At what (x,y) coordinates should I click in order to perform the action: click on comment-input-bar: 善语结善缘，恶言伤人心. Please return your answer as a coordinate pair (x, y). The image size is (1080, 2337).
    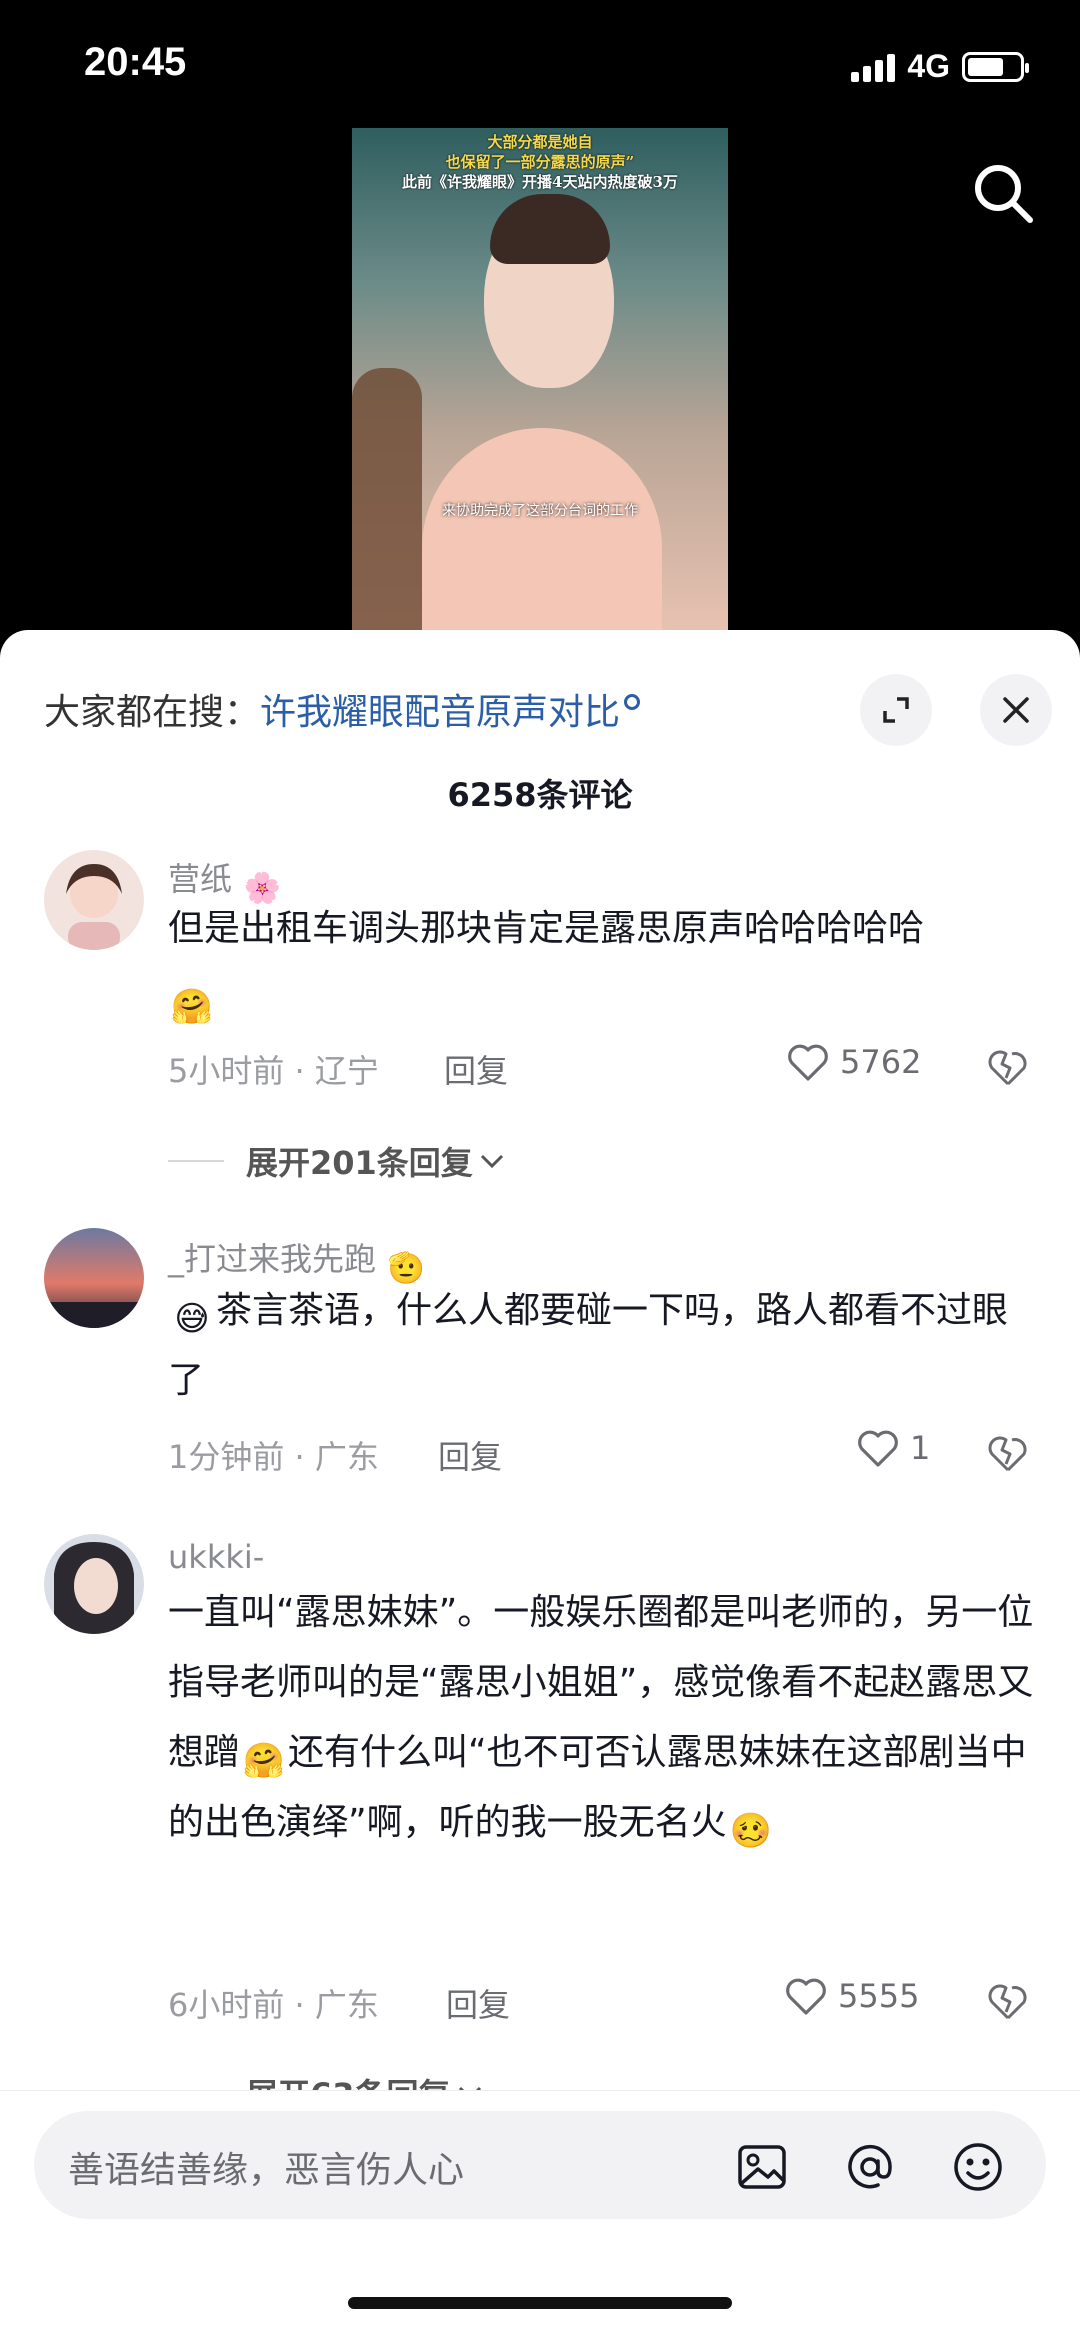
    Looking at the image, I should click on (540, 2213).